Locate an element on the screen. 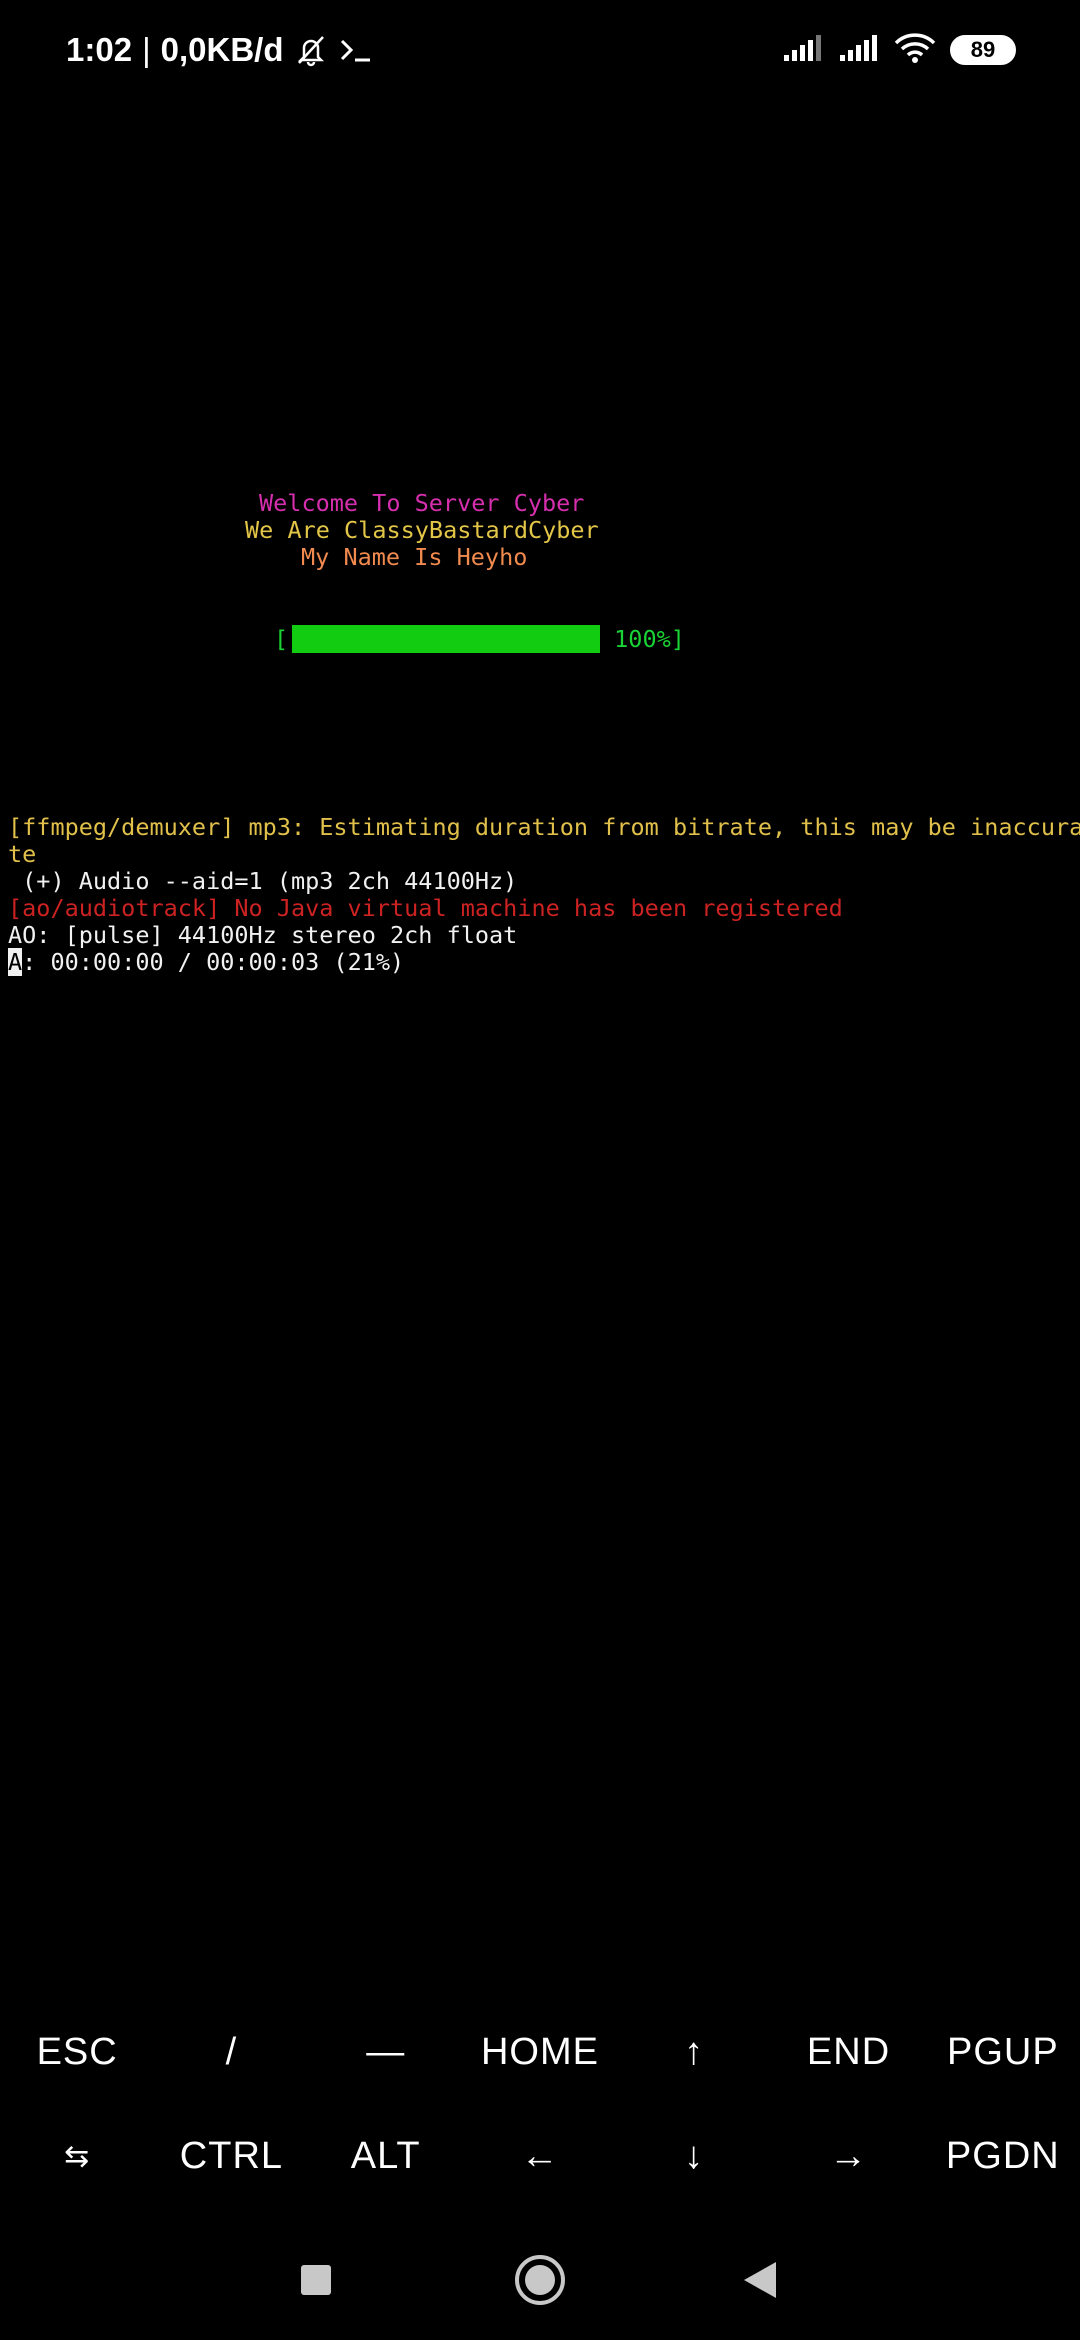  banner-line-name: My Name Is Heyho is located at coordinates (414, 557).